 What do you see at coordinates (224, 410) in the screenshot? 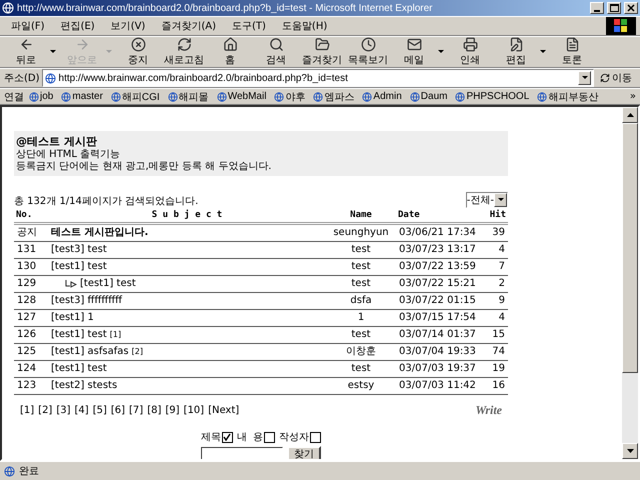
I see `next-link: [Next]` at bounding box center [224, 410].